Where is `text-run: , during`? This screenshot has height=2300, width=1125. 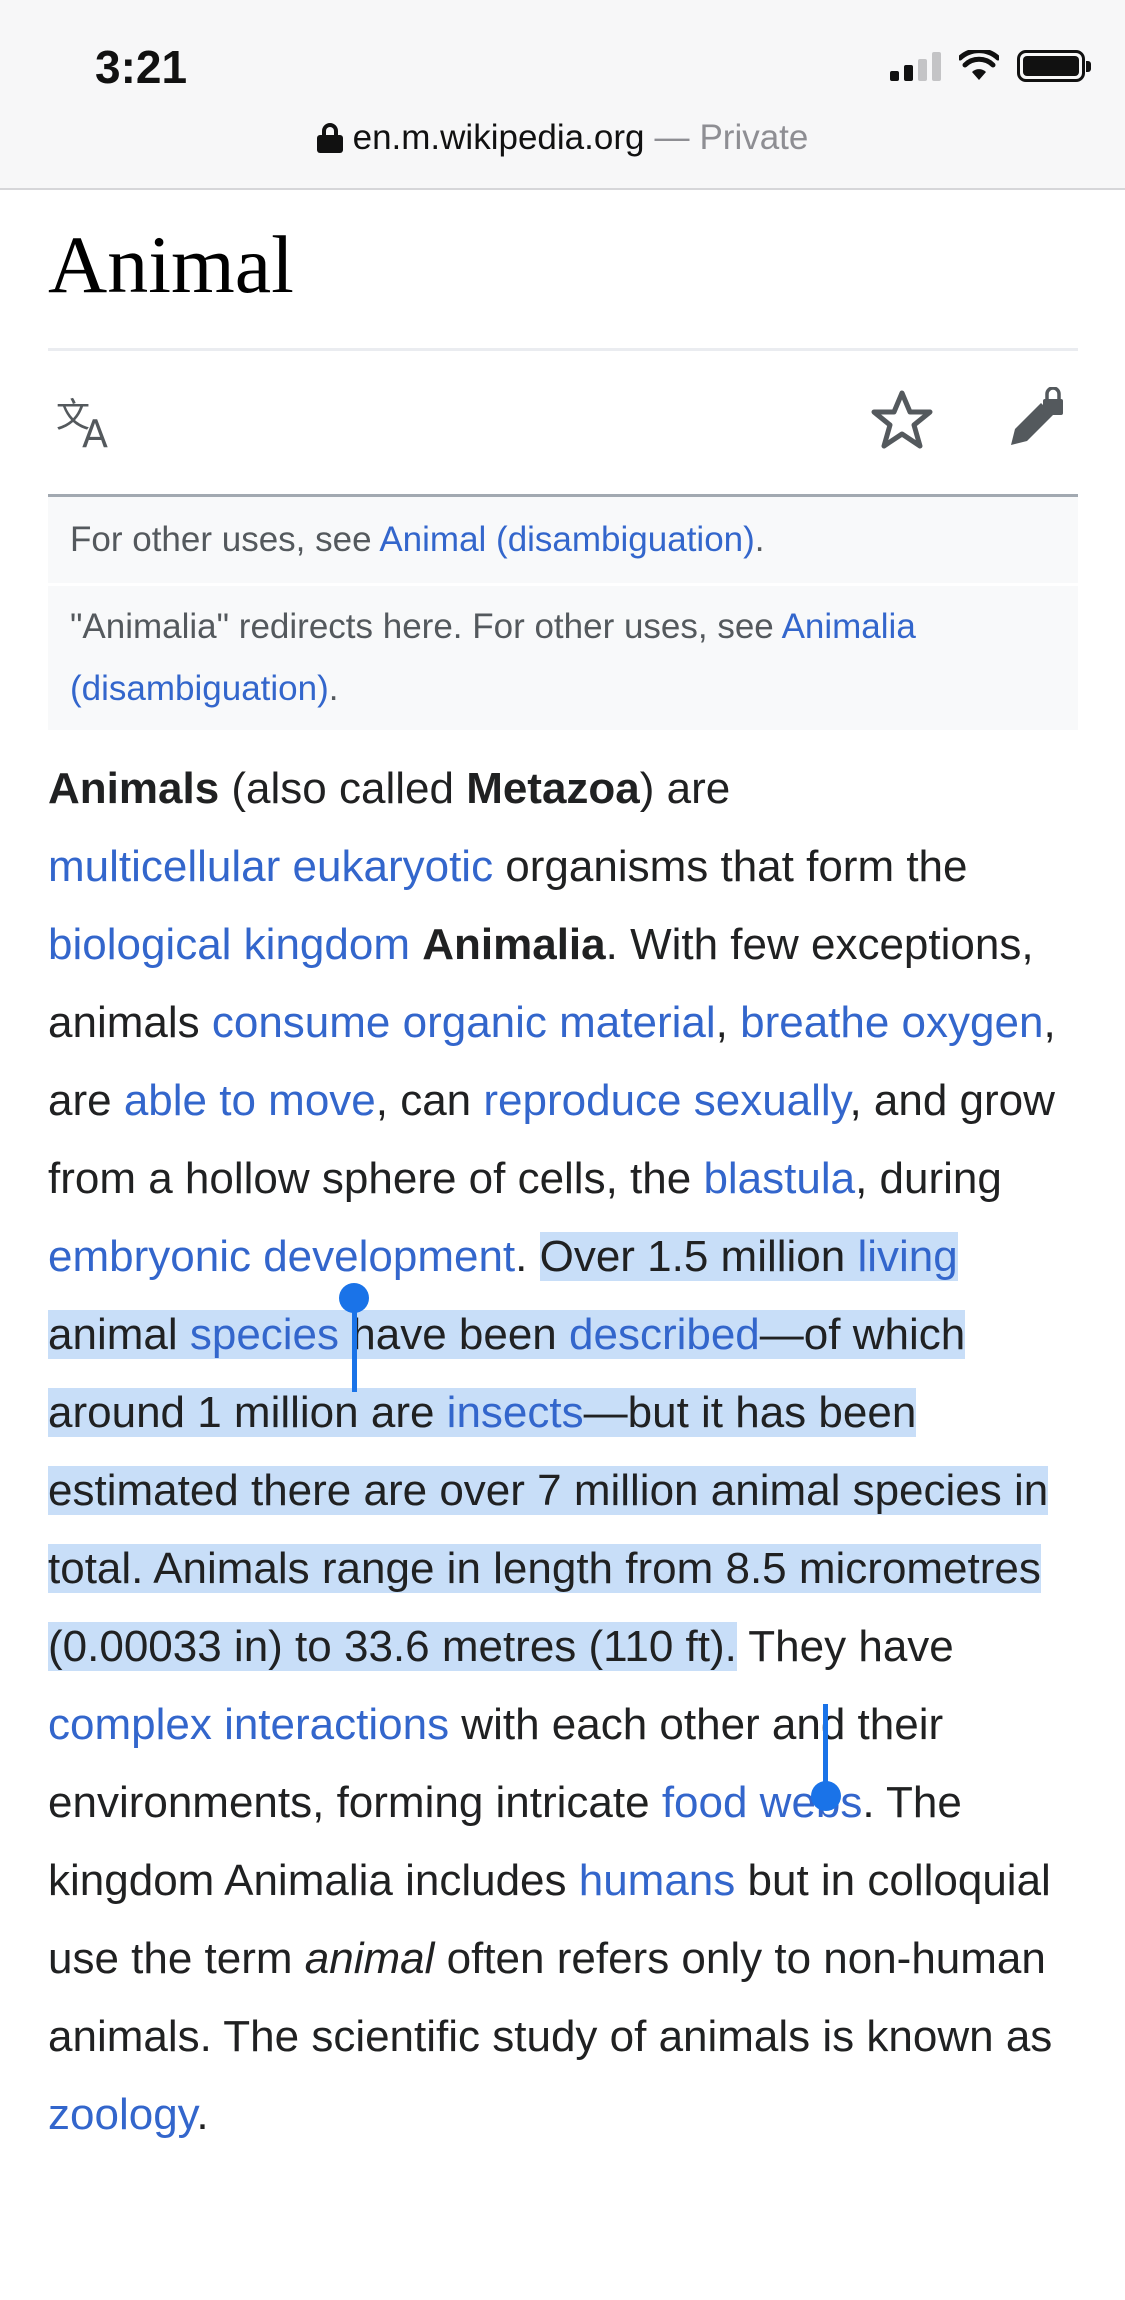
text-run: , during is located at coordinates (928, 1179).